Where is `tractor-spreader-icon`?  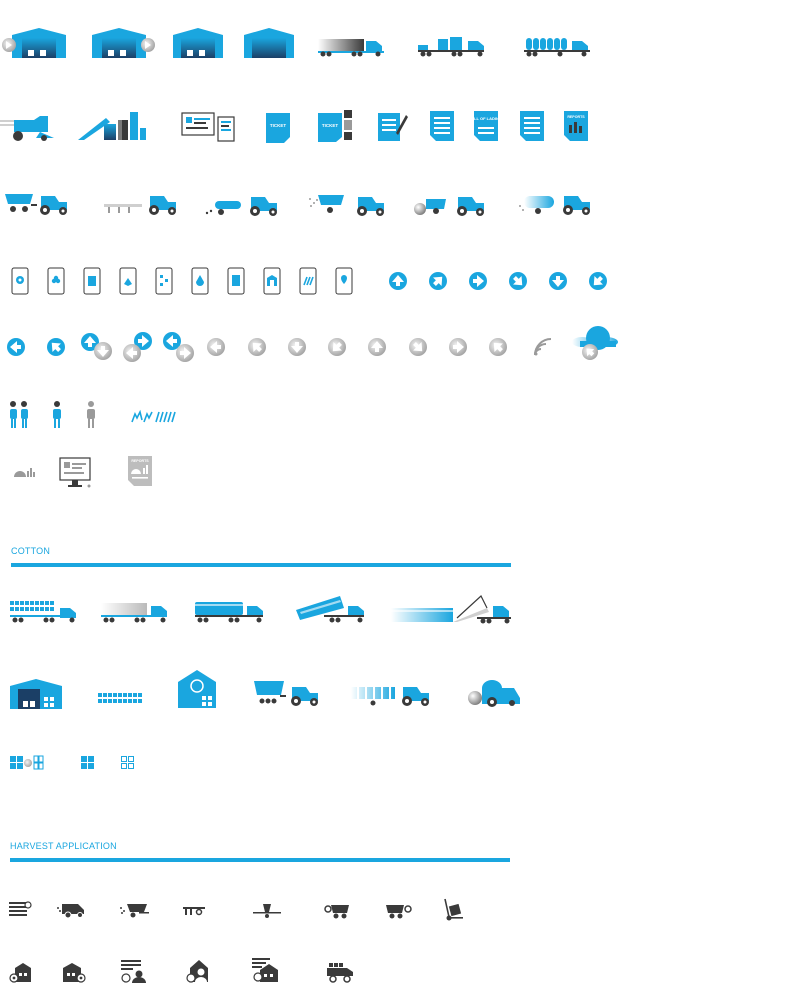
tractor-spreader-icon is located at coordinates (348, 205).